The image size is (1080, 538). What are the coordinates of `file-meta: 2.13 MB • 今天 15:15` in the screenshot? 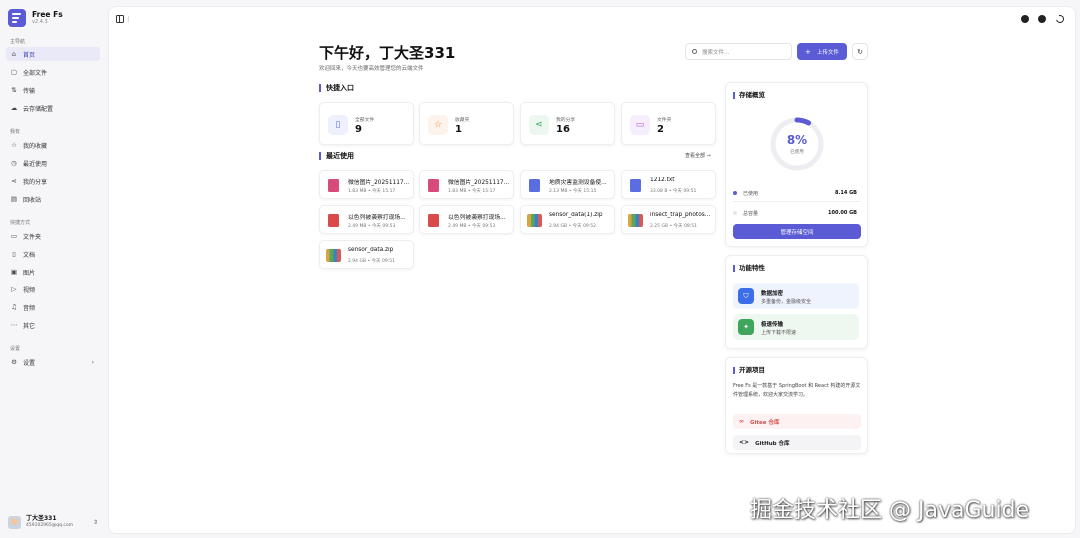 It's located at (573, 191).